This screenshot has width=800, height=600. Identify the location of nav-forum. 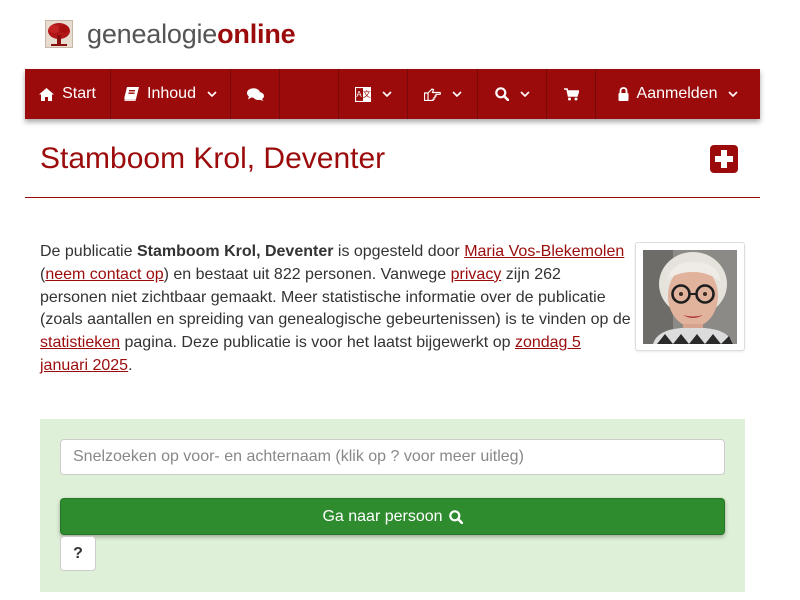
(255, 94).